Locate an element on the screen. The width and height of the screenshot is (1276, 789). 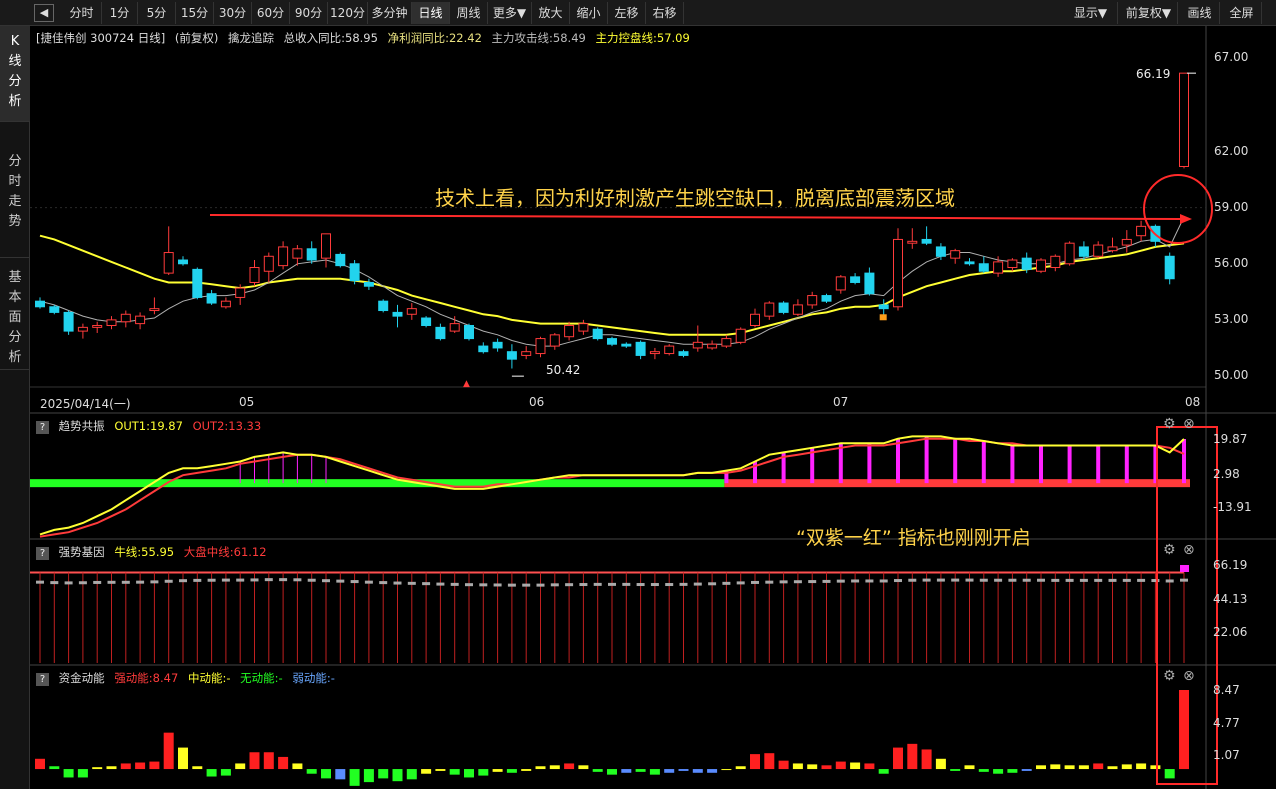
toolbar-right-button: 显示▼ is located at coordinates (1091, 13).